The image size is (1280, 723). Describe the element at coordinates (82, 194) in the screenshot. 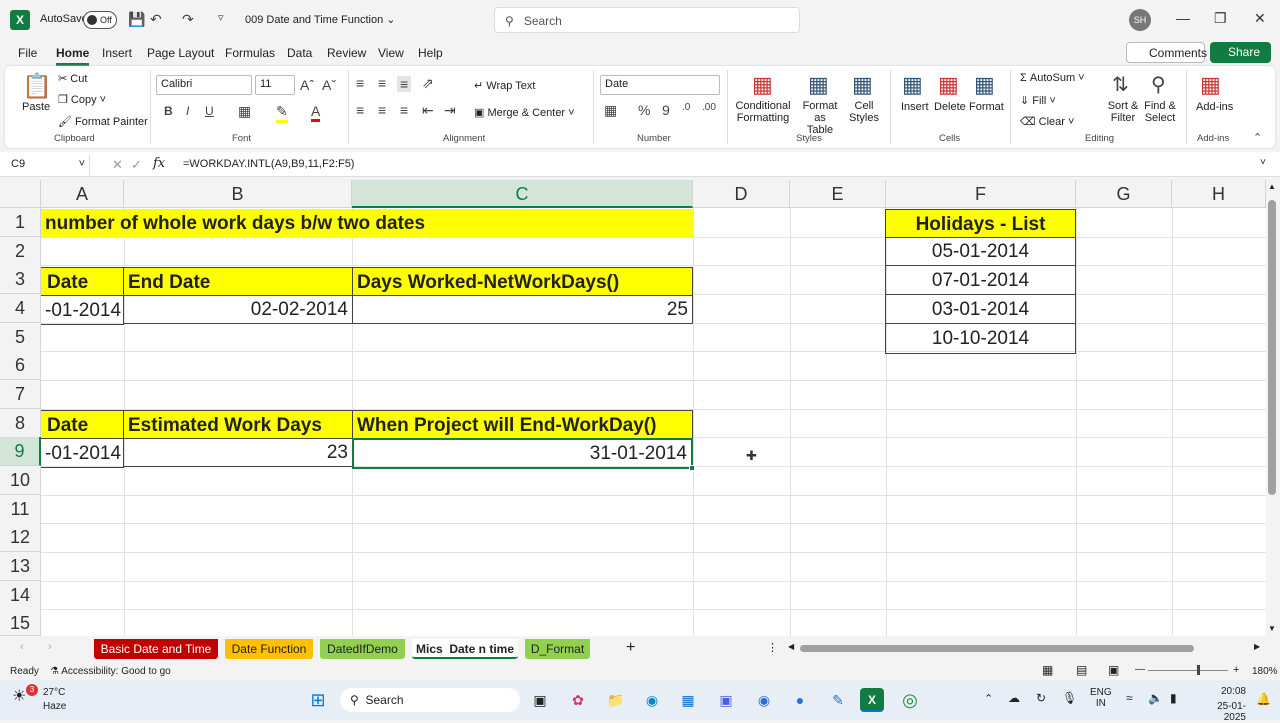

I see `column-header-a: A` at that location.